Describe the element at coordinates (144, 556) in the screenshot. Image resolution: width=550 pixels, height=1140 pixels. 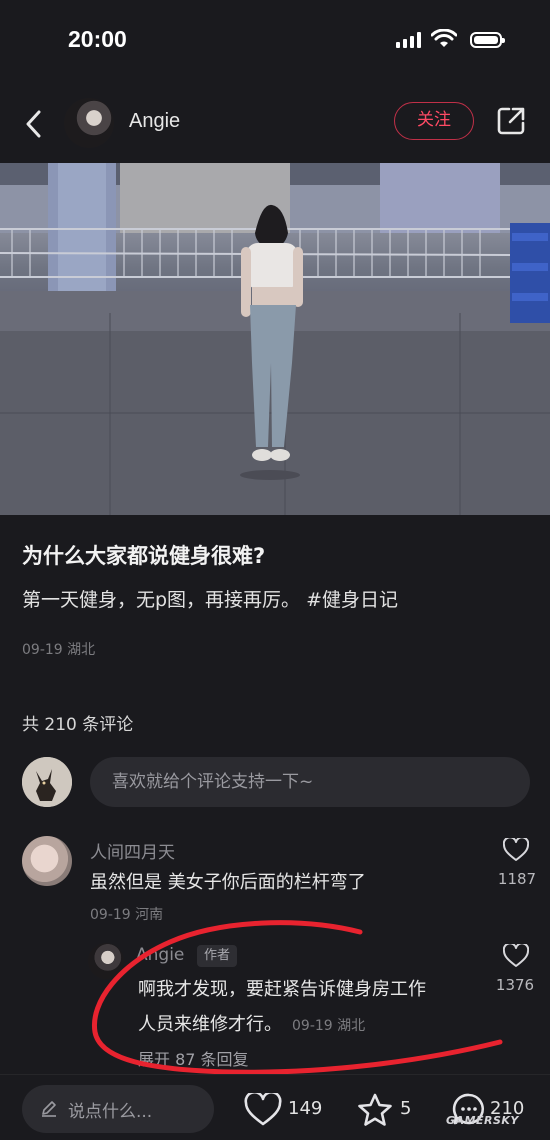
I see `post-title: 为什么大家都说健身很难?` at that location.